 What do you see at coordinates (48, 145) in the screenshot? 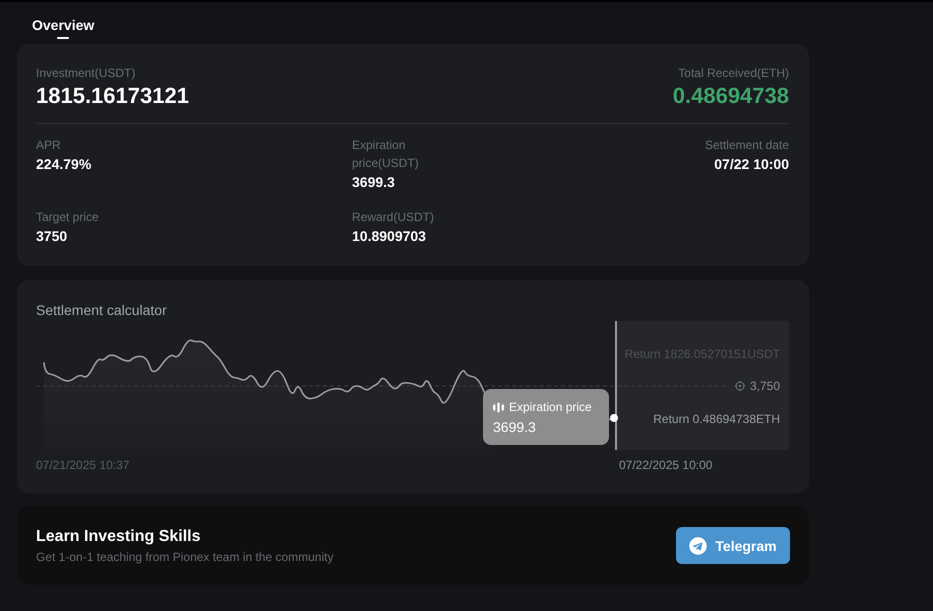
I see `stat-label: APR` at bounding box center [48, 145].